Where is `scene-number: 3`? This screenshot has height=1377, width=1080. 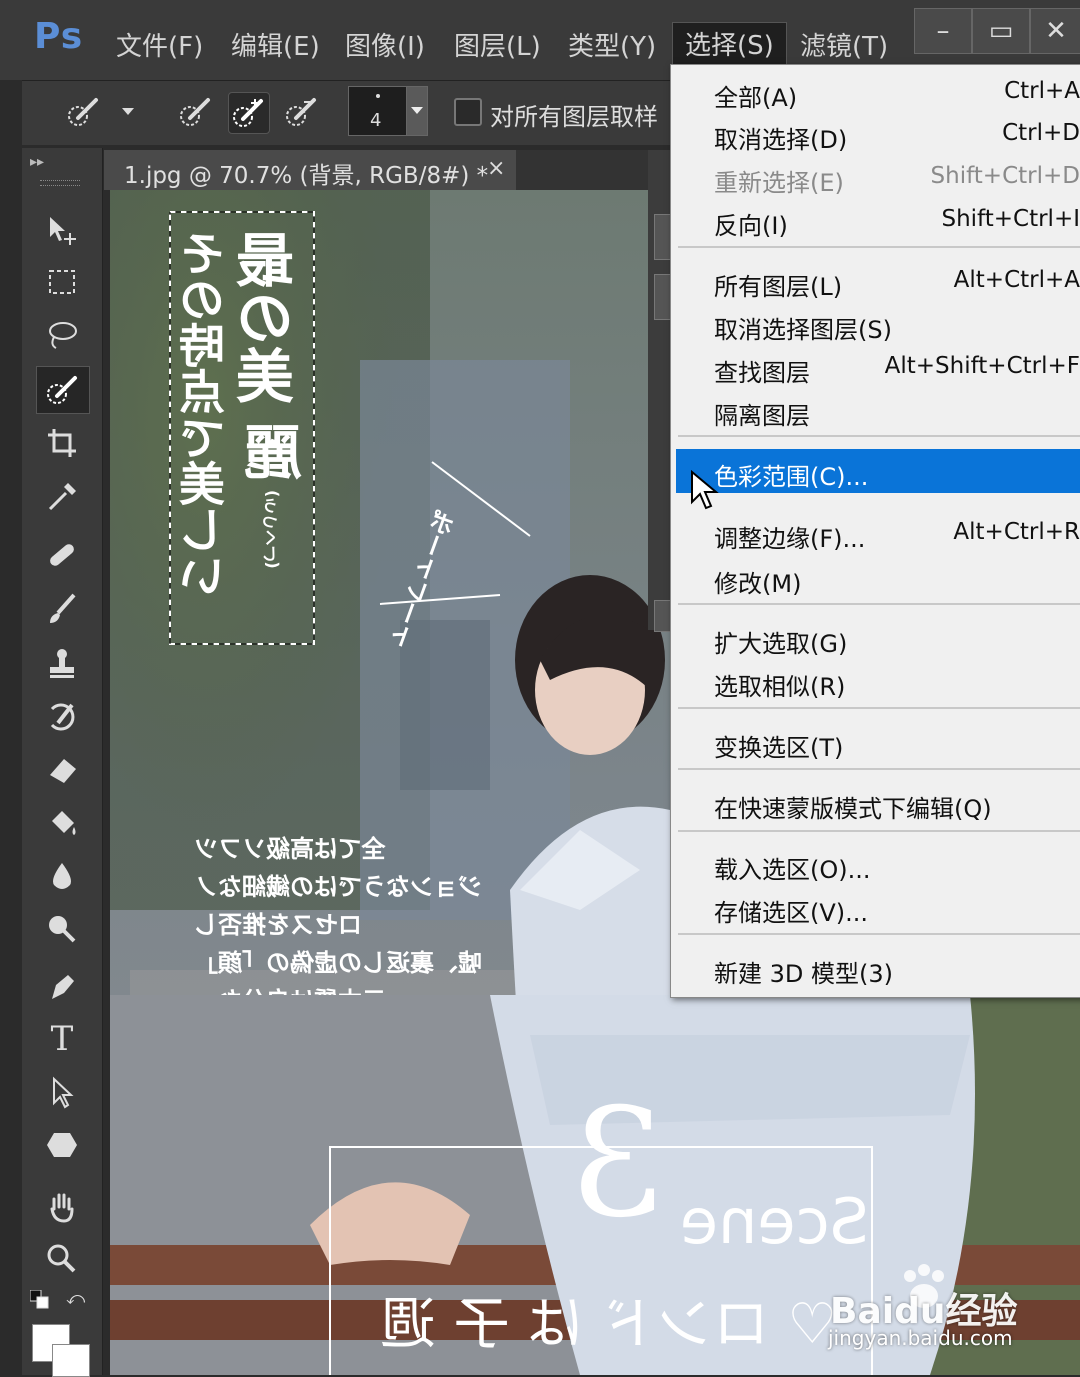
scene-number: 3 is located at coordinates (617, 1164).